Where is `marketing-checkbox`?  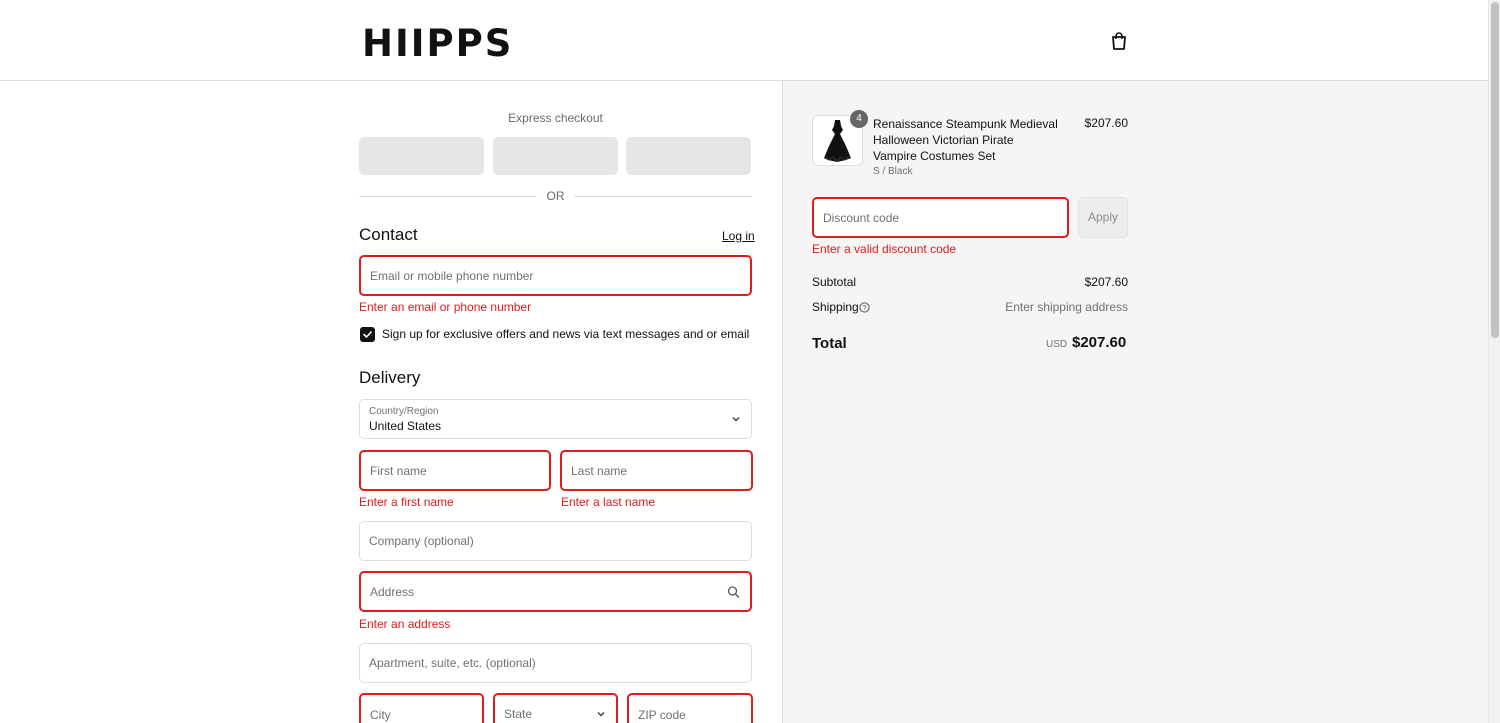
marketing-checkbox is located at coordinates (367, 334).